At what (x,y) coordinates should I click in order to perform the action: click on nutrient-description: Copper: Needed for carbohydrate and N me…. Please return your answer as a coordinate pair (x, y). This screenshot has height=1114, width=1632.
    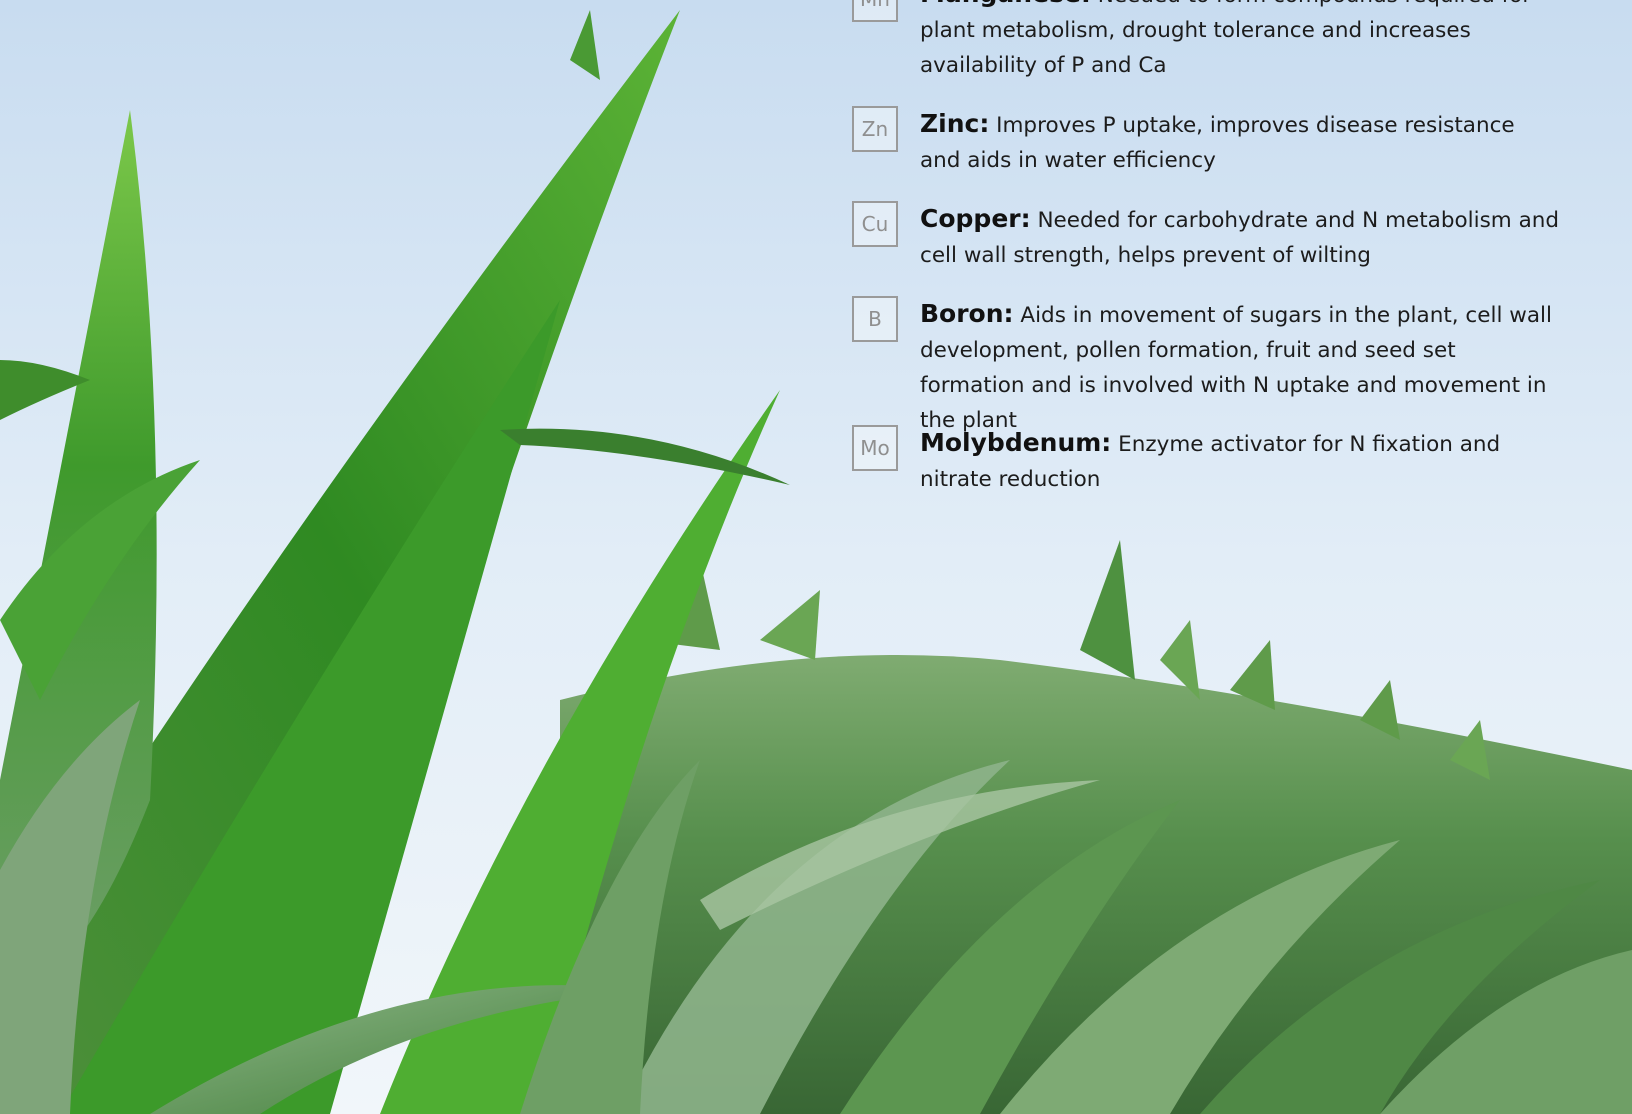
    Looking at the image, I should click on (1240, 237).